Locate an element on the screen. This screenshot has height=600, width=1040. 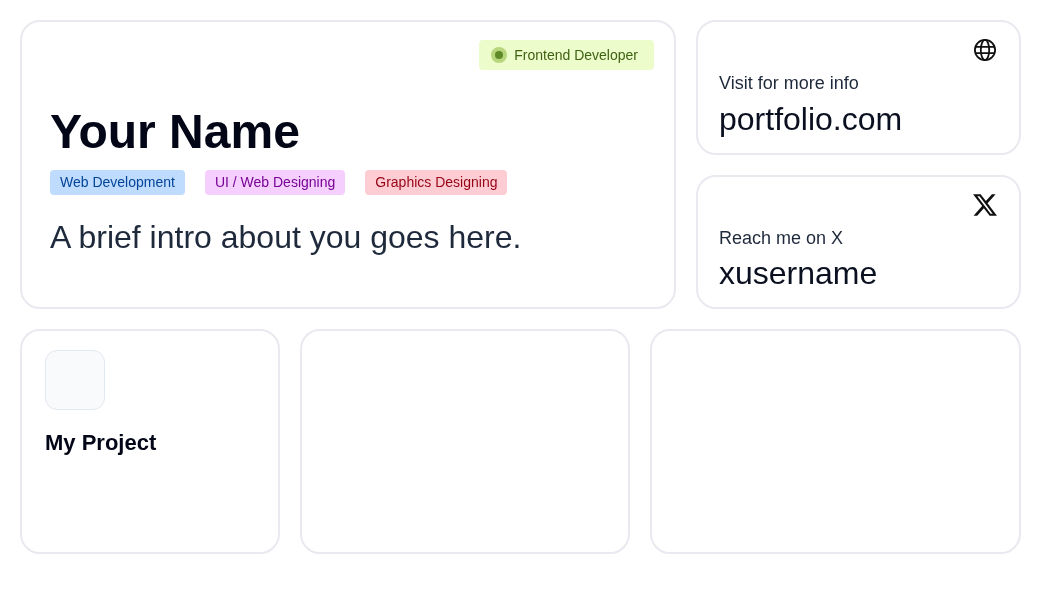
skill-tag: Web Development is located at coordinates (117, 182).